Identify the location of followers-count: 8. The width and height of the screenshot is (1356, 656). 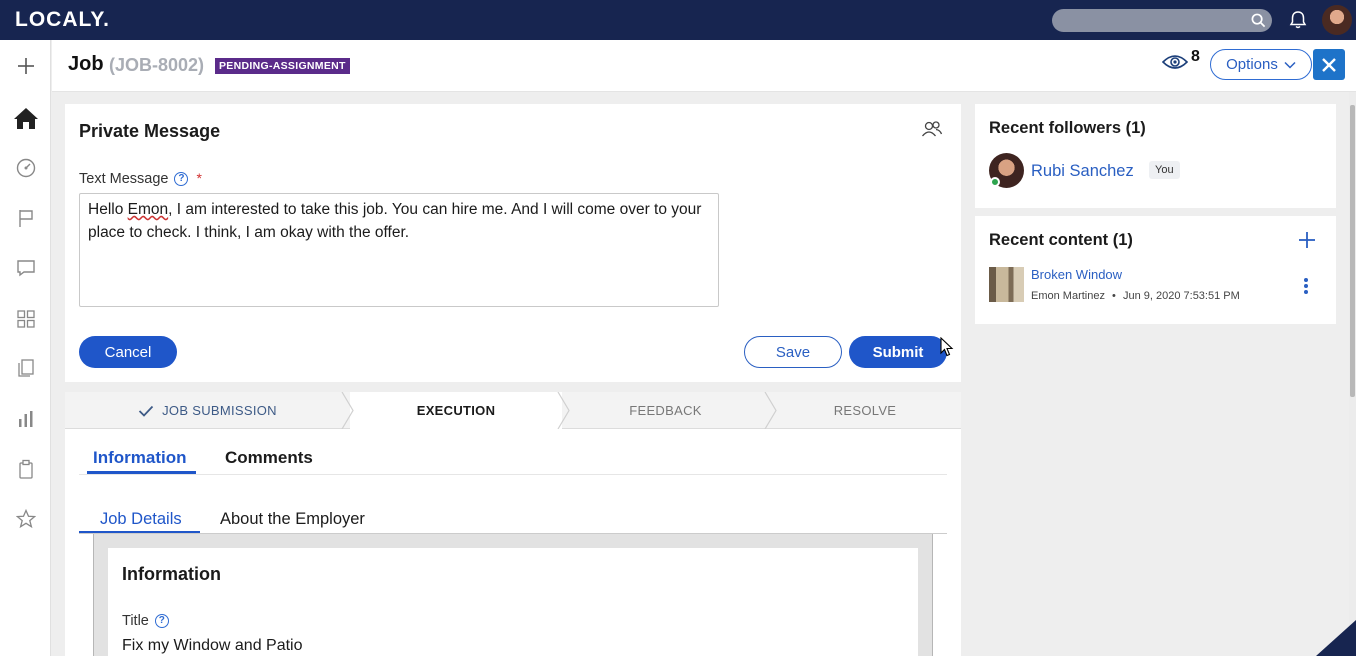
(1195, 56).